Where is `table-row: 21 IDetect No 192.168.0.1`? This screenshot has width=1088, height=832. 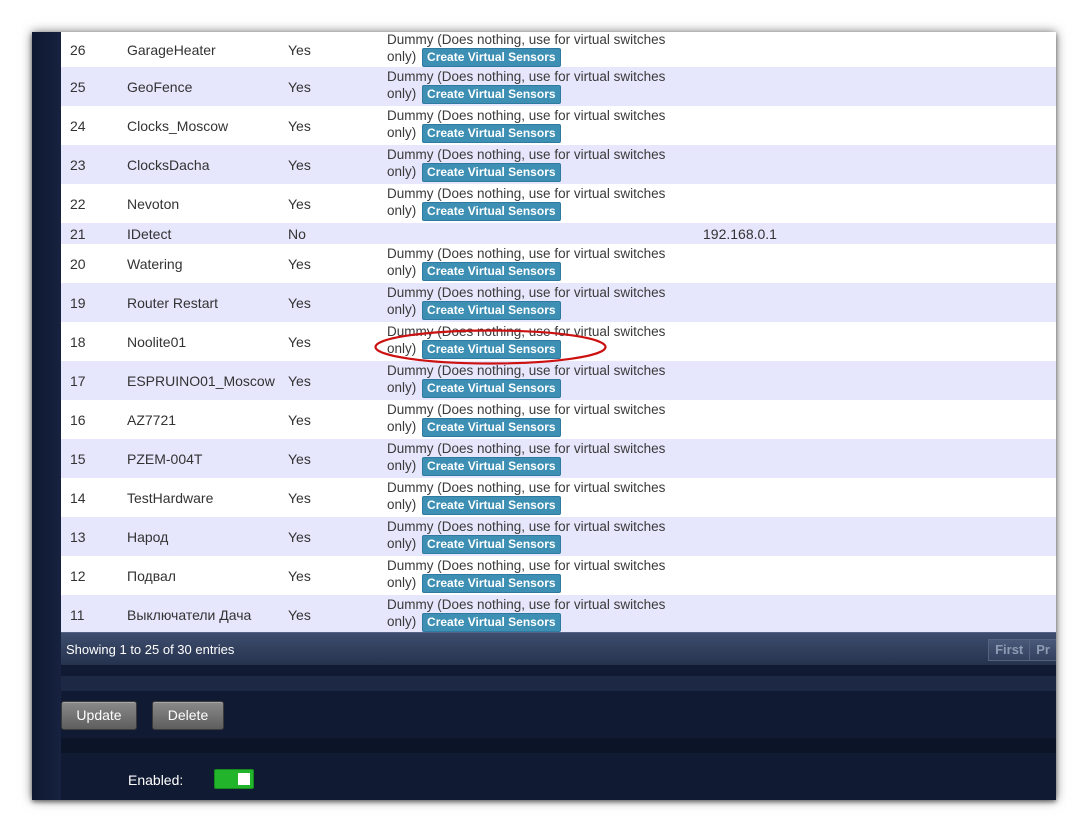
table-row: 21 IDetect No 192.168.0.1 is located at coordinates (558, 233).